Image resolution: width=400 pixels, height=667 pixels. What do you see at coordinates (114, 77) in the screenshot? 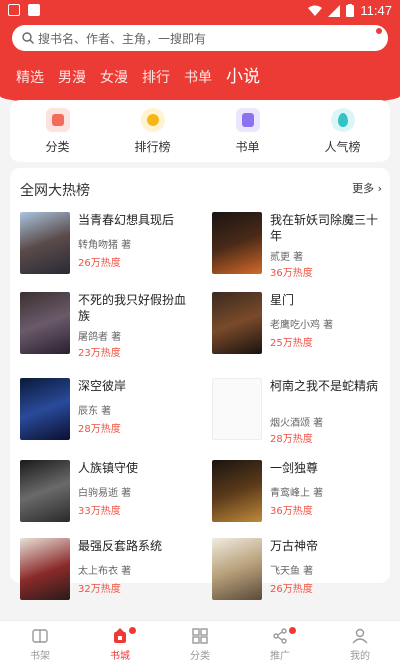
I see `tab-female-comics: 女漫` at bounding box center [114, 77].